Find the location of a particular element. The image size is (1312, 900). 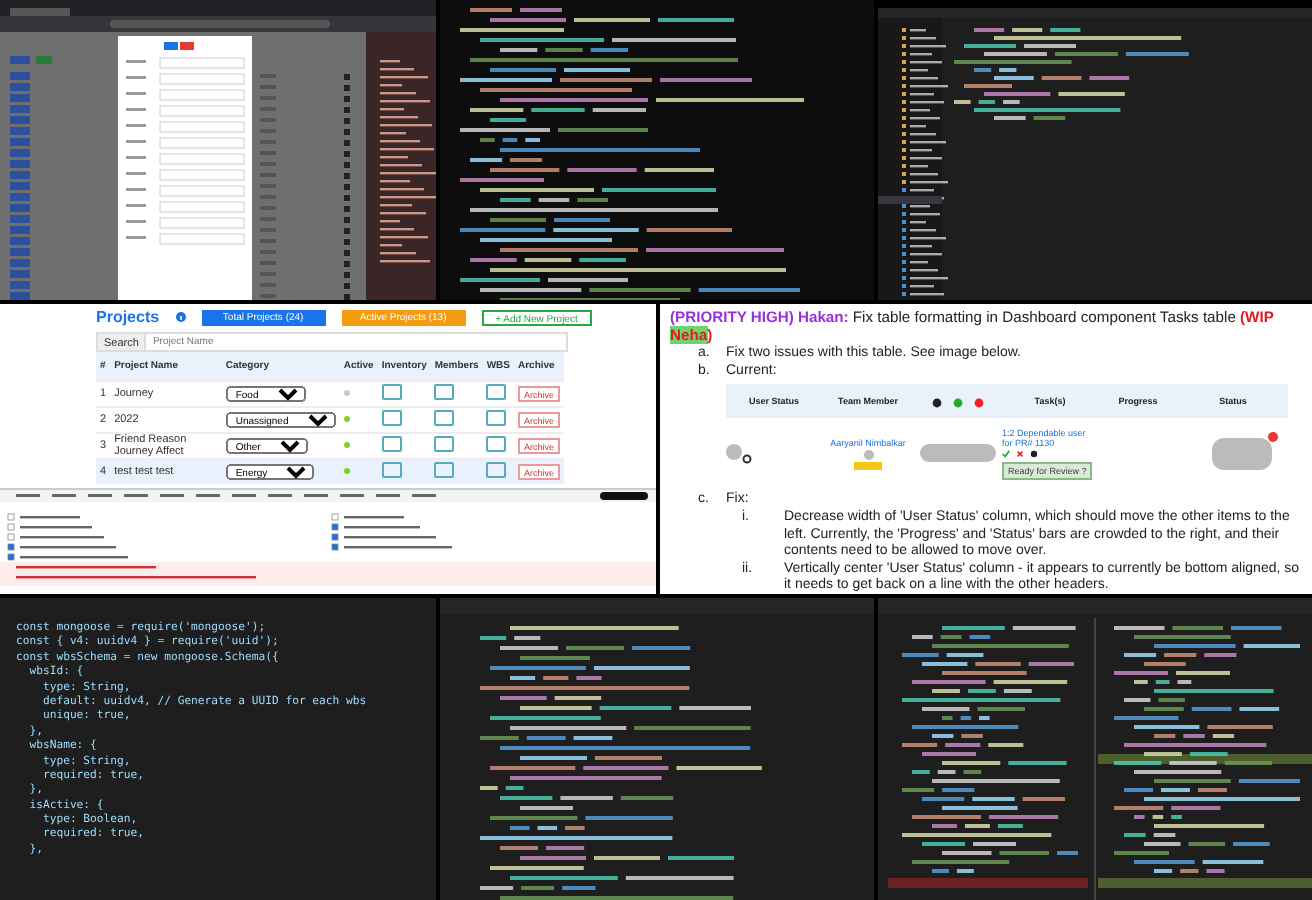

blurred-status is located at coordinates (1242, 453).